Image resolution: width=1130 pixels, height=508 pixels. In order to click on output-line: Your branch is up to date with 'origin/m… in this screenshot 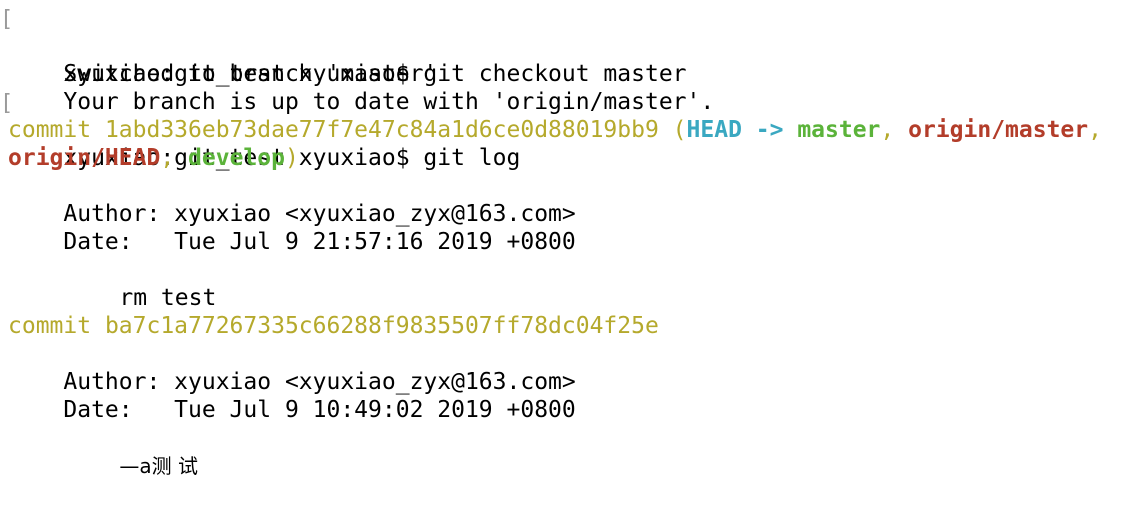, I will do `click(565, 87)`.